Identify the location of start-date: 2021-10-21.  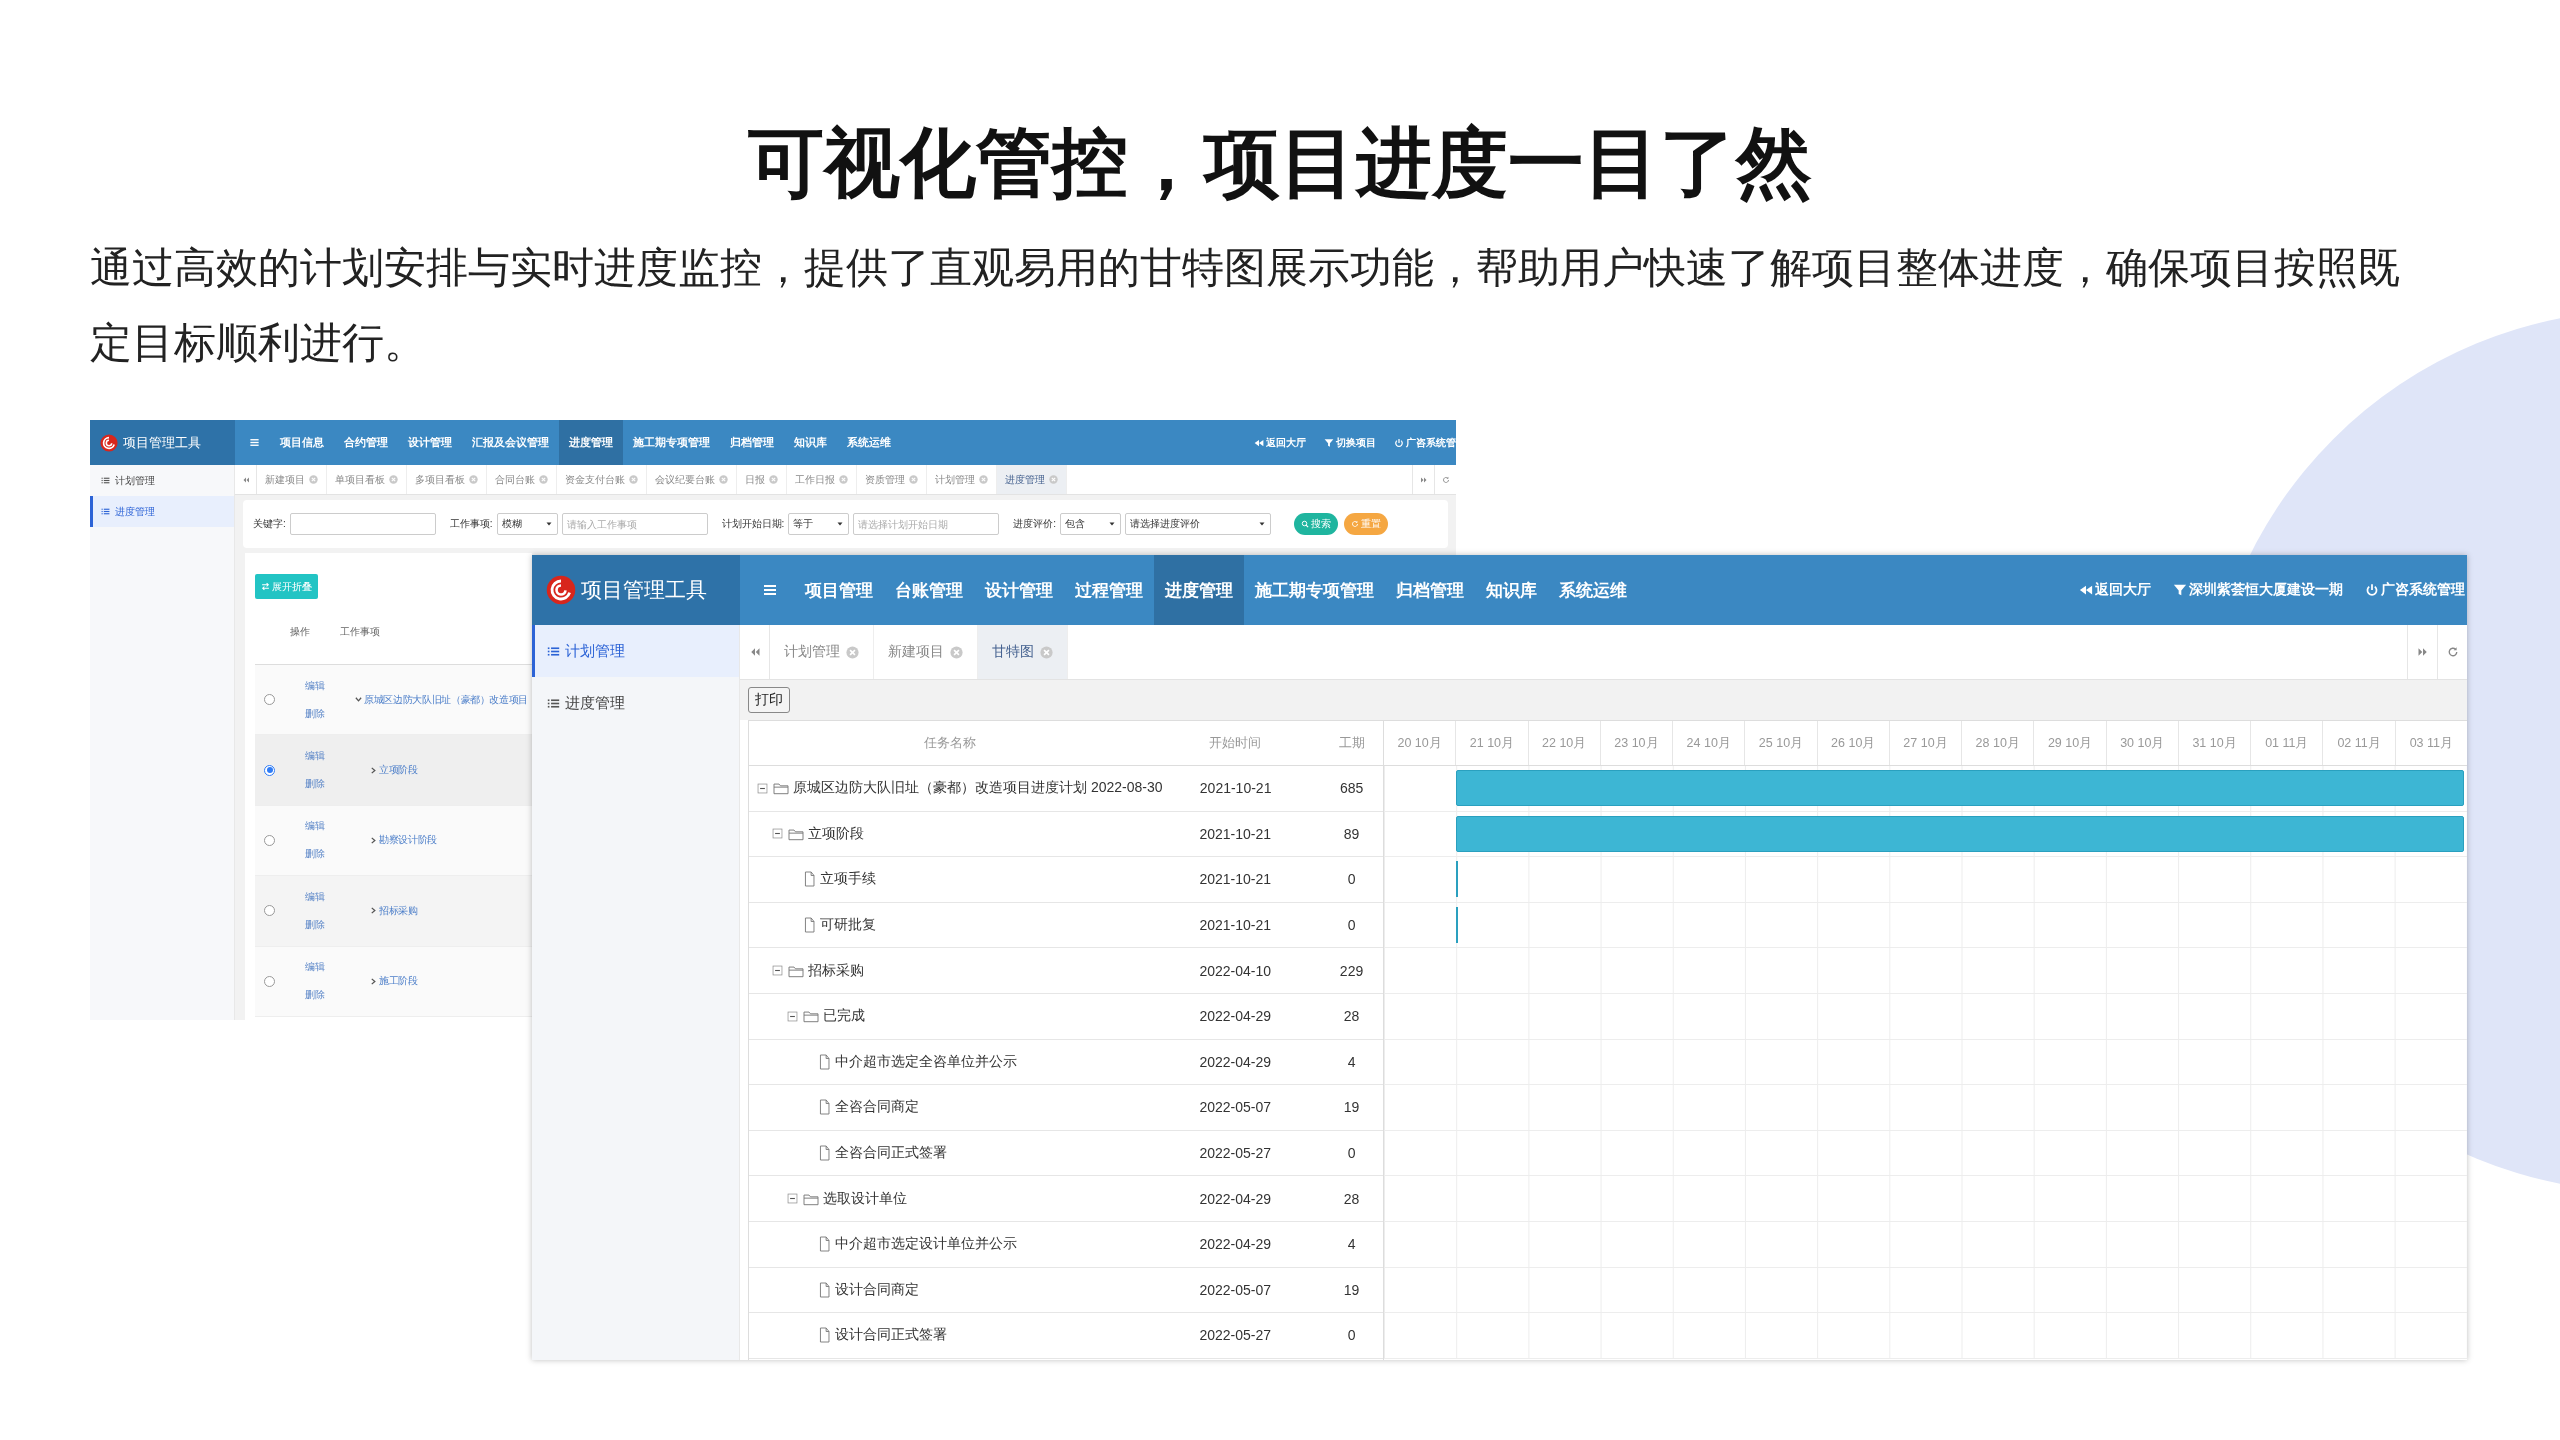
(1235, 879).